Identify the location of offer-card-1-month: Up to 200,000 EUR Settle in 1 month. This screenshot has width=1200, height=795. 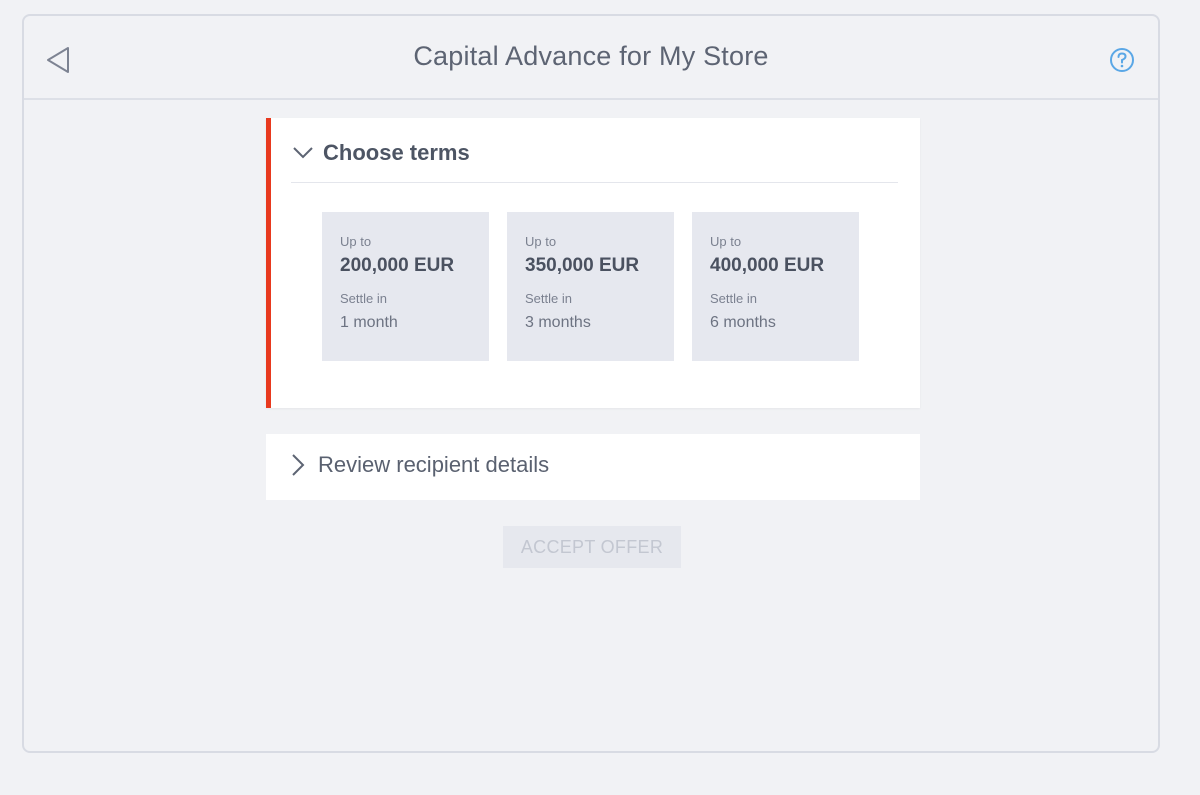
(405, 286).